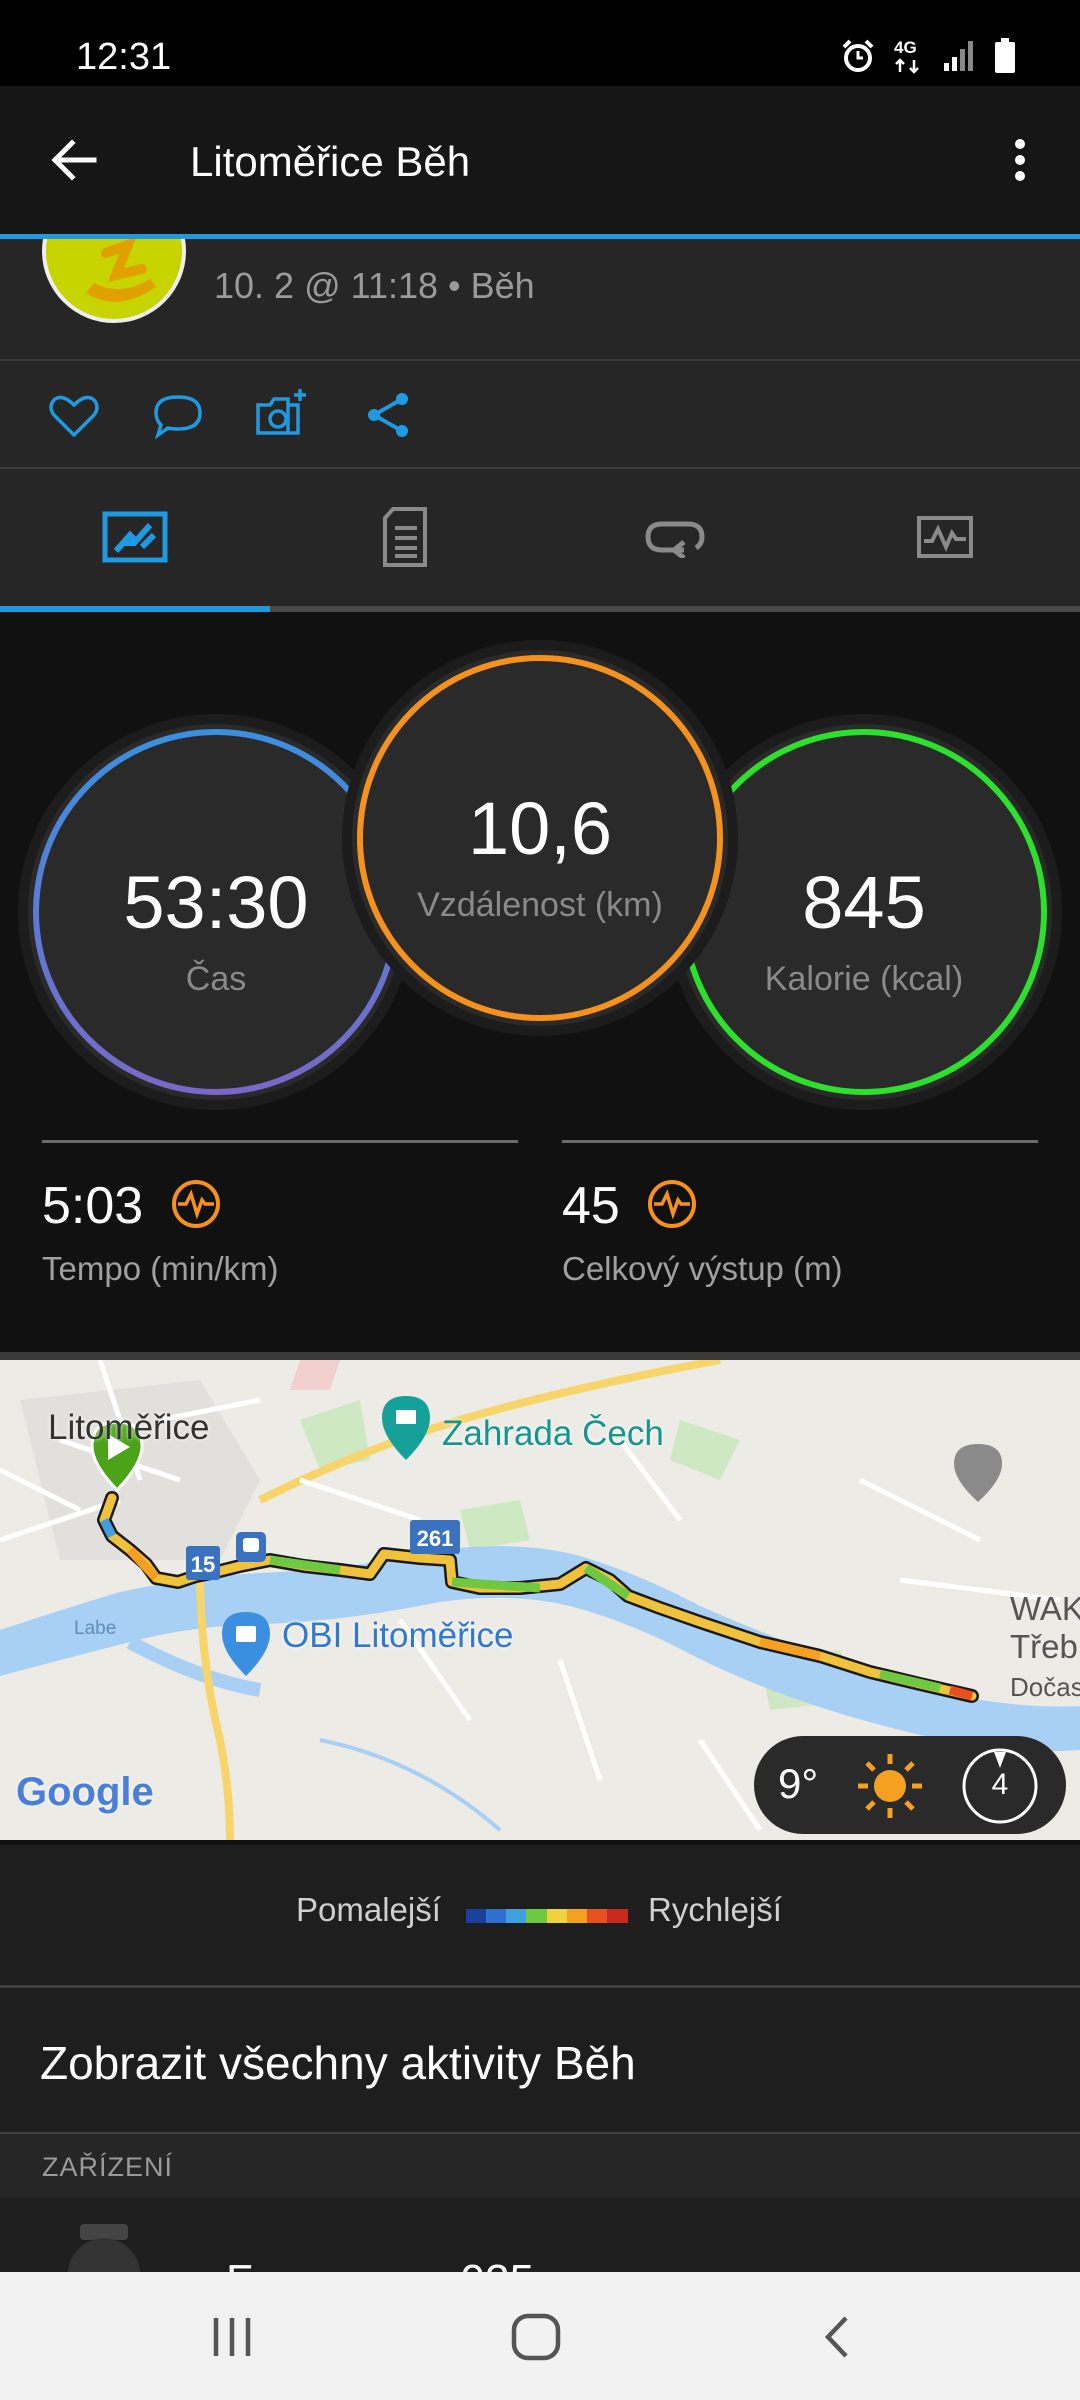  What do you see at coordinates (398, 1635) in the screenshot?
I see `map-label-store: OBI Litoměřice` at bounding box center [398, 1635].